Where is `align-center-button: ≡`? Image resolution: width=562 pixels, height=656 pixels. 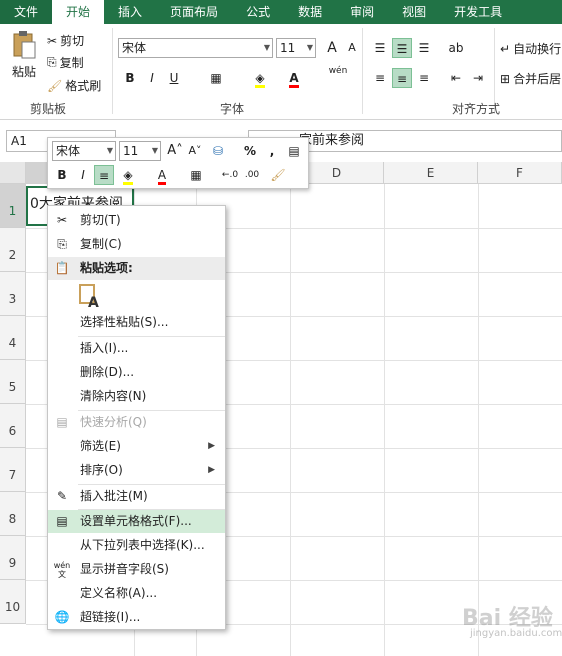
align-center-button: ≡ is located at coordinates (402, 78).